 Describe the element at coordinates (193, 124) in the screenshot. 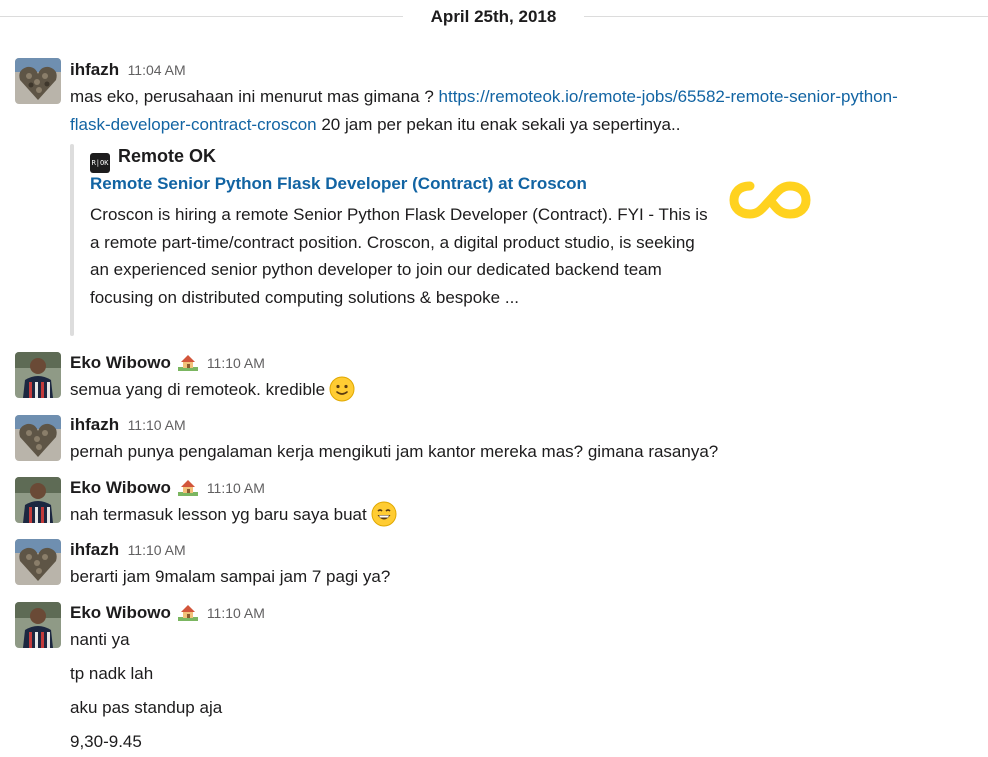

I see `message-link-continued: flask-developer-contract-croscon` at that location.